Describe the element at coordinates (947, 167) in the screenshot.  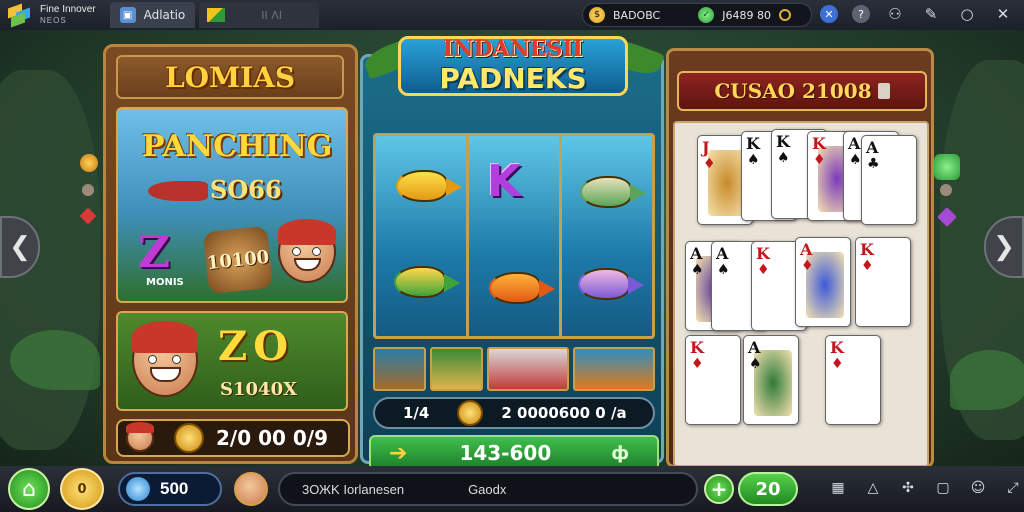
I see `side-gem-icon` at that location.